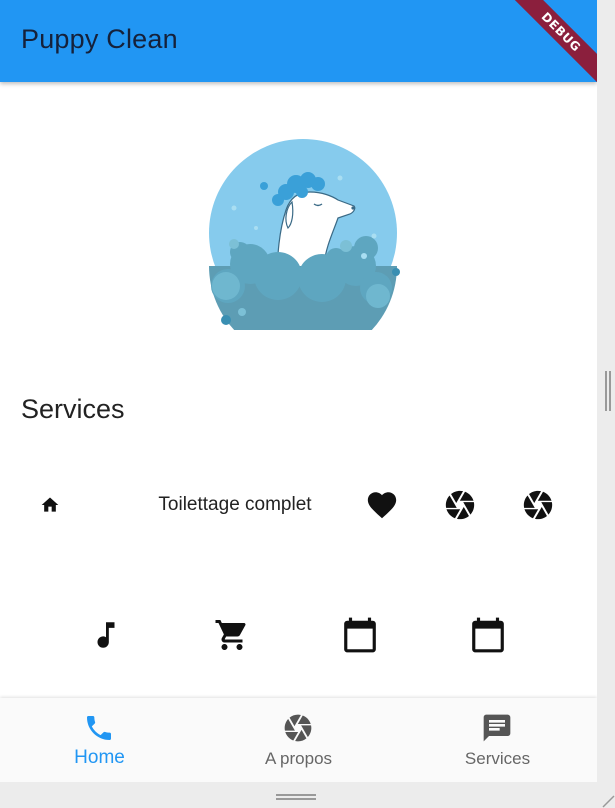 The width and height of the screenshot is (615, 808). I want to click on nav-item-a-propos: A propos, so click(298, 740).